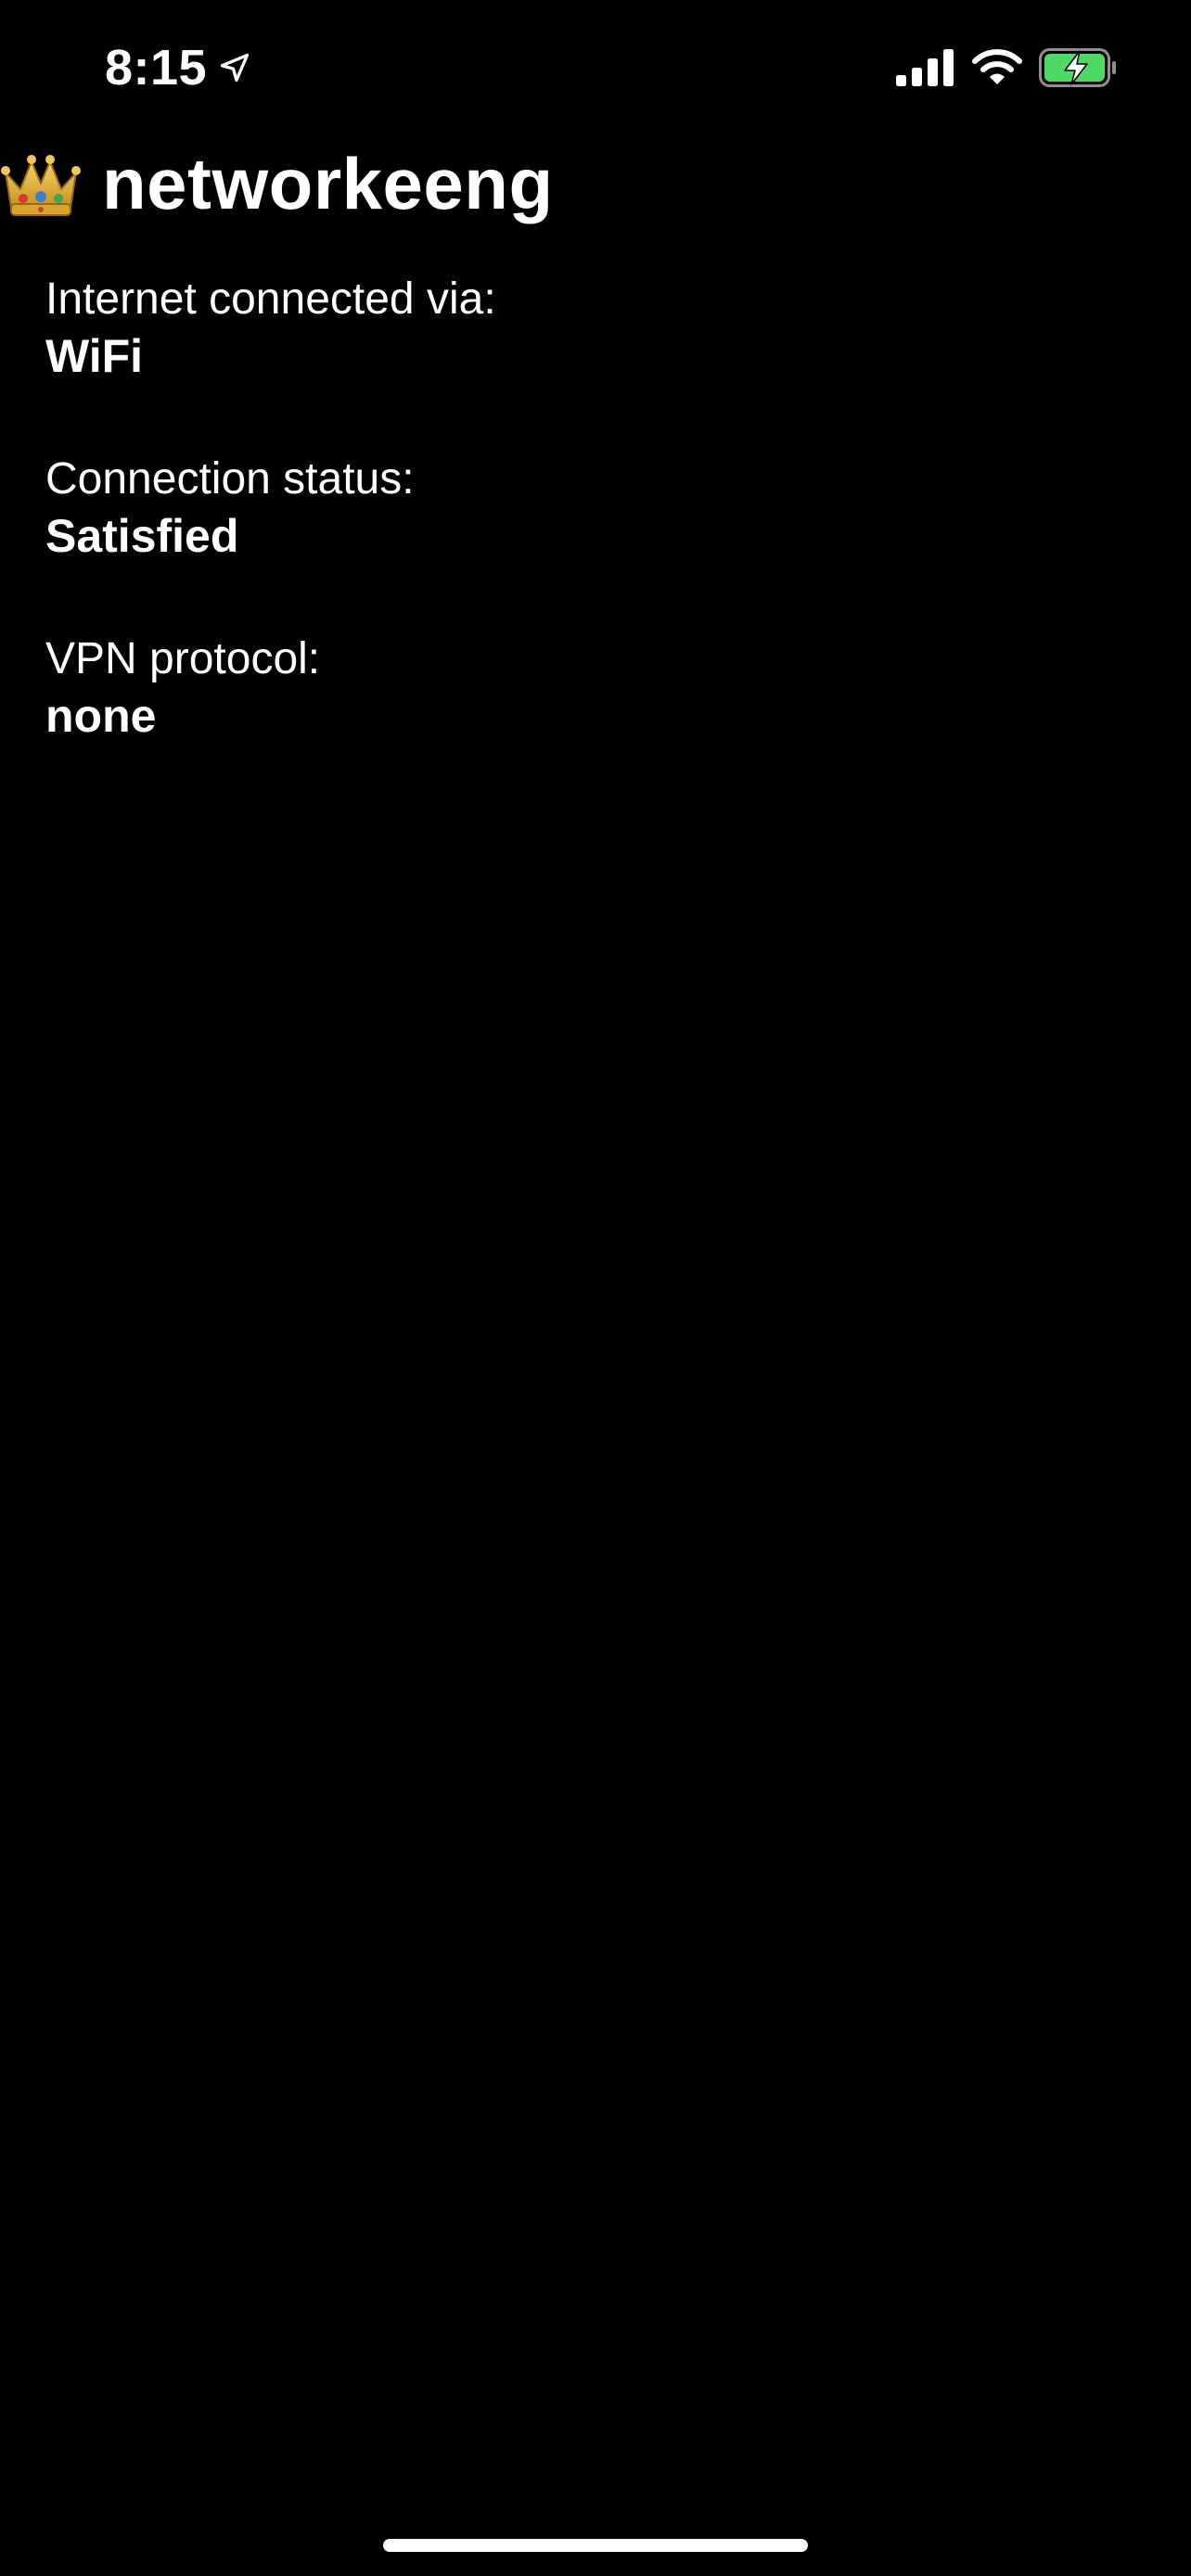 The height and width of the screenshot is (2576, 1191). I want to click on app-header: networkeeng, so click(277, 183).